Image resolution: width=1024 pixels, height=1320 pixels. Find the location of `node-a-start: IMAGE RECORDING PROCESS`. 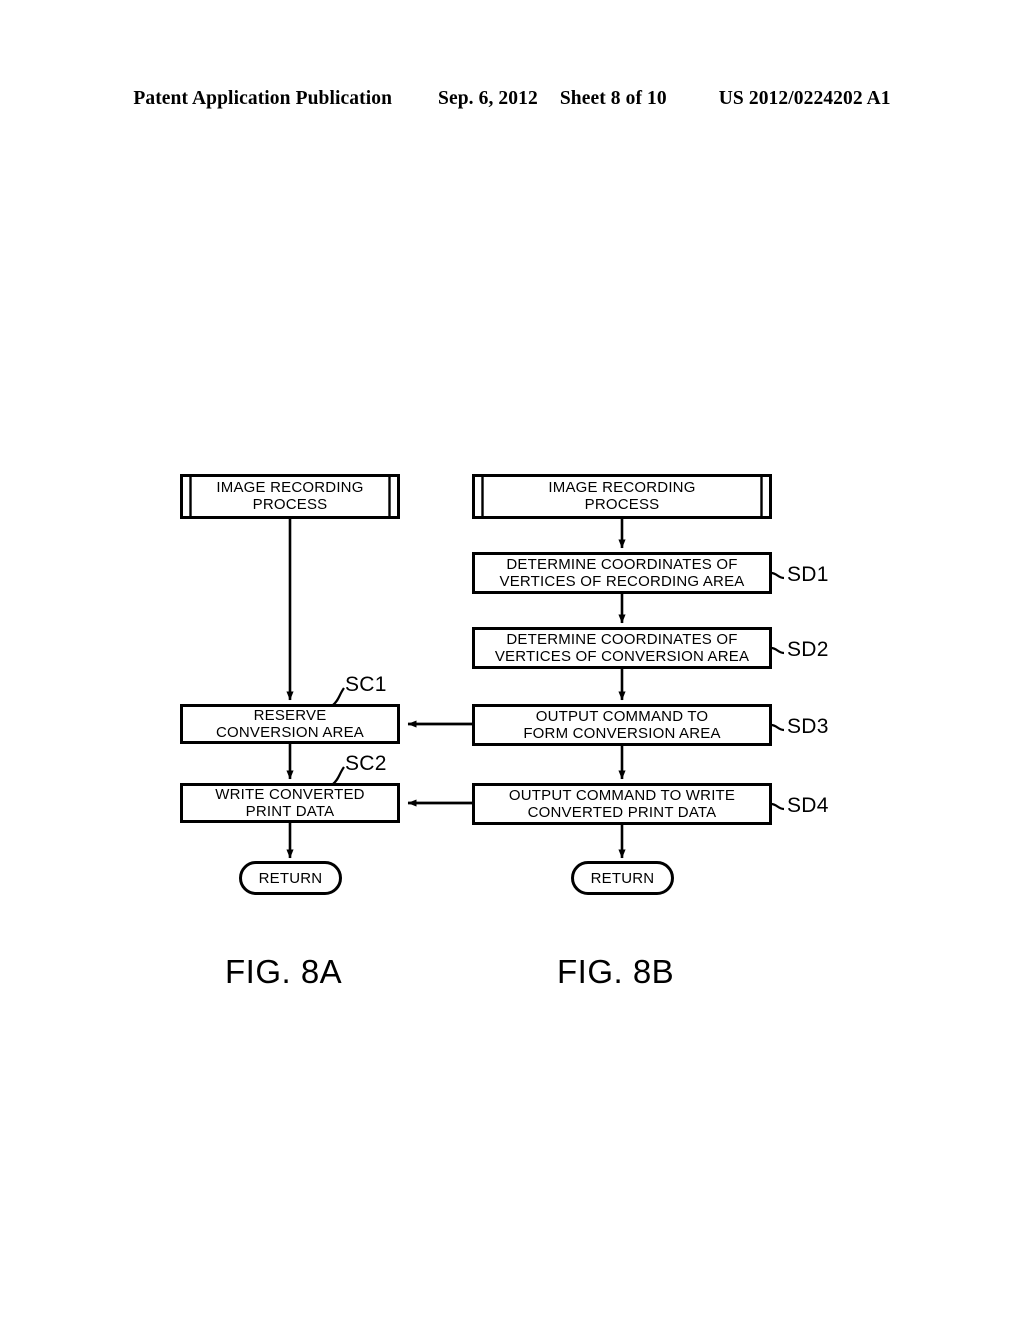

node-a-start: IMAGE RECORDING PROCESS is located at coordinates (290, 496).